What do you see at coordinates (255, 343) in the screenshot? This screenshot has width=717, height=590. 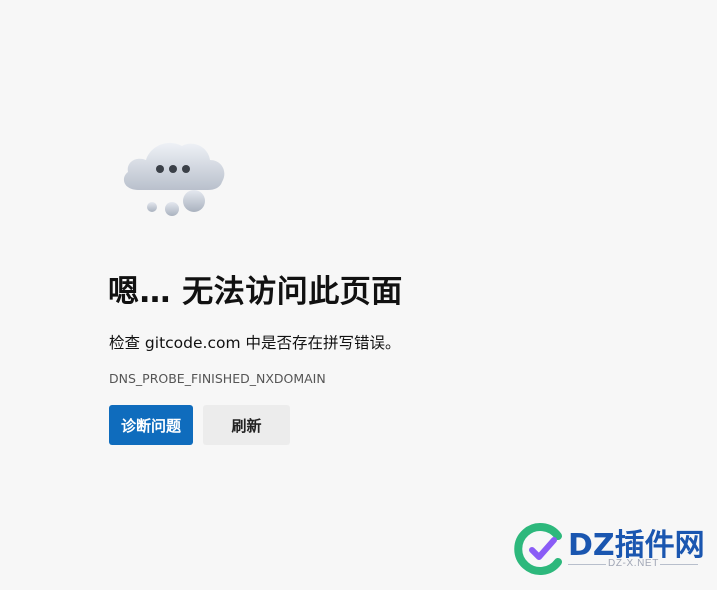 I see `error-description: 检查 gitcode.com 中是否存在拼写错误。` at bounding box center [255, 343].